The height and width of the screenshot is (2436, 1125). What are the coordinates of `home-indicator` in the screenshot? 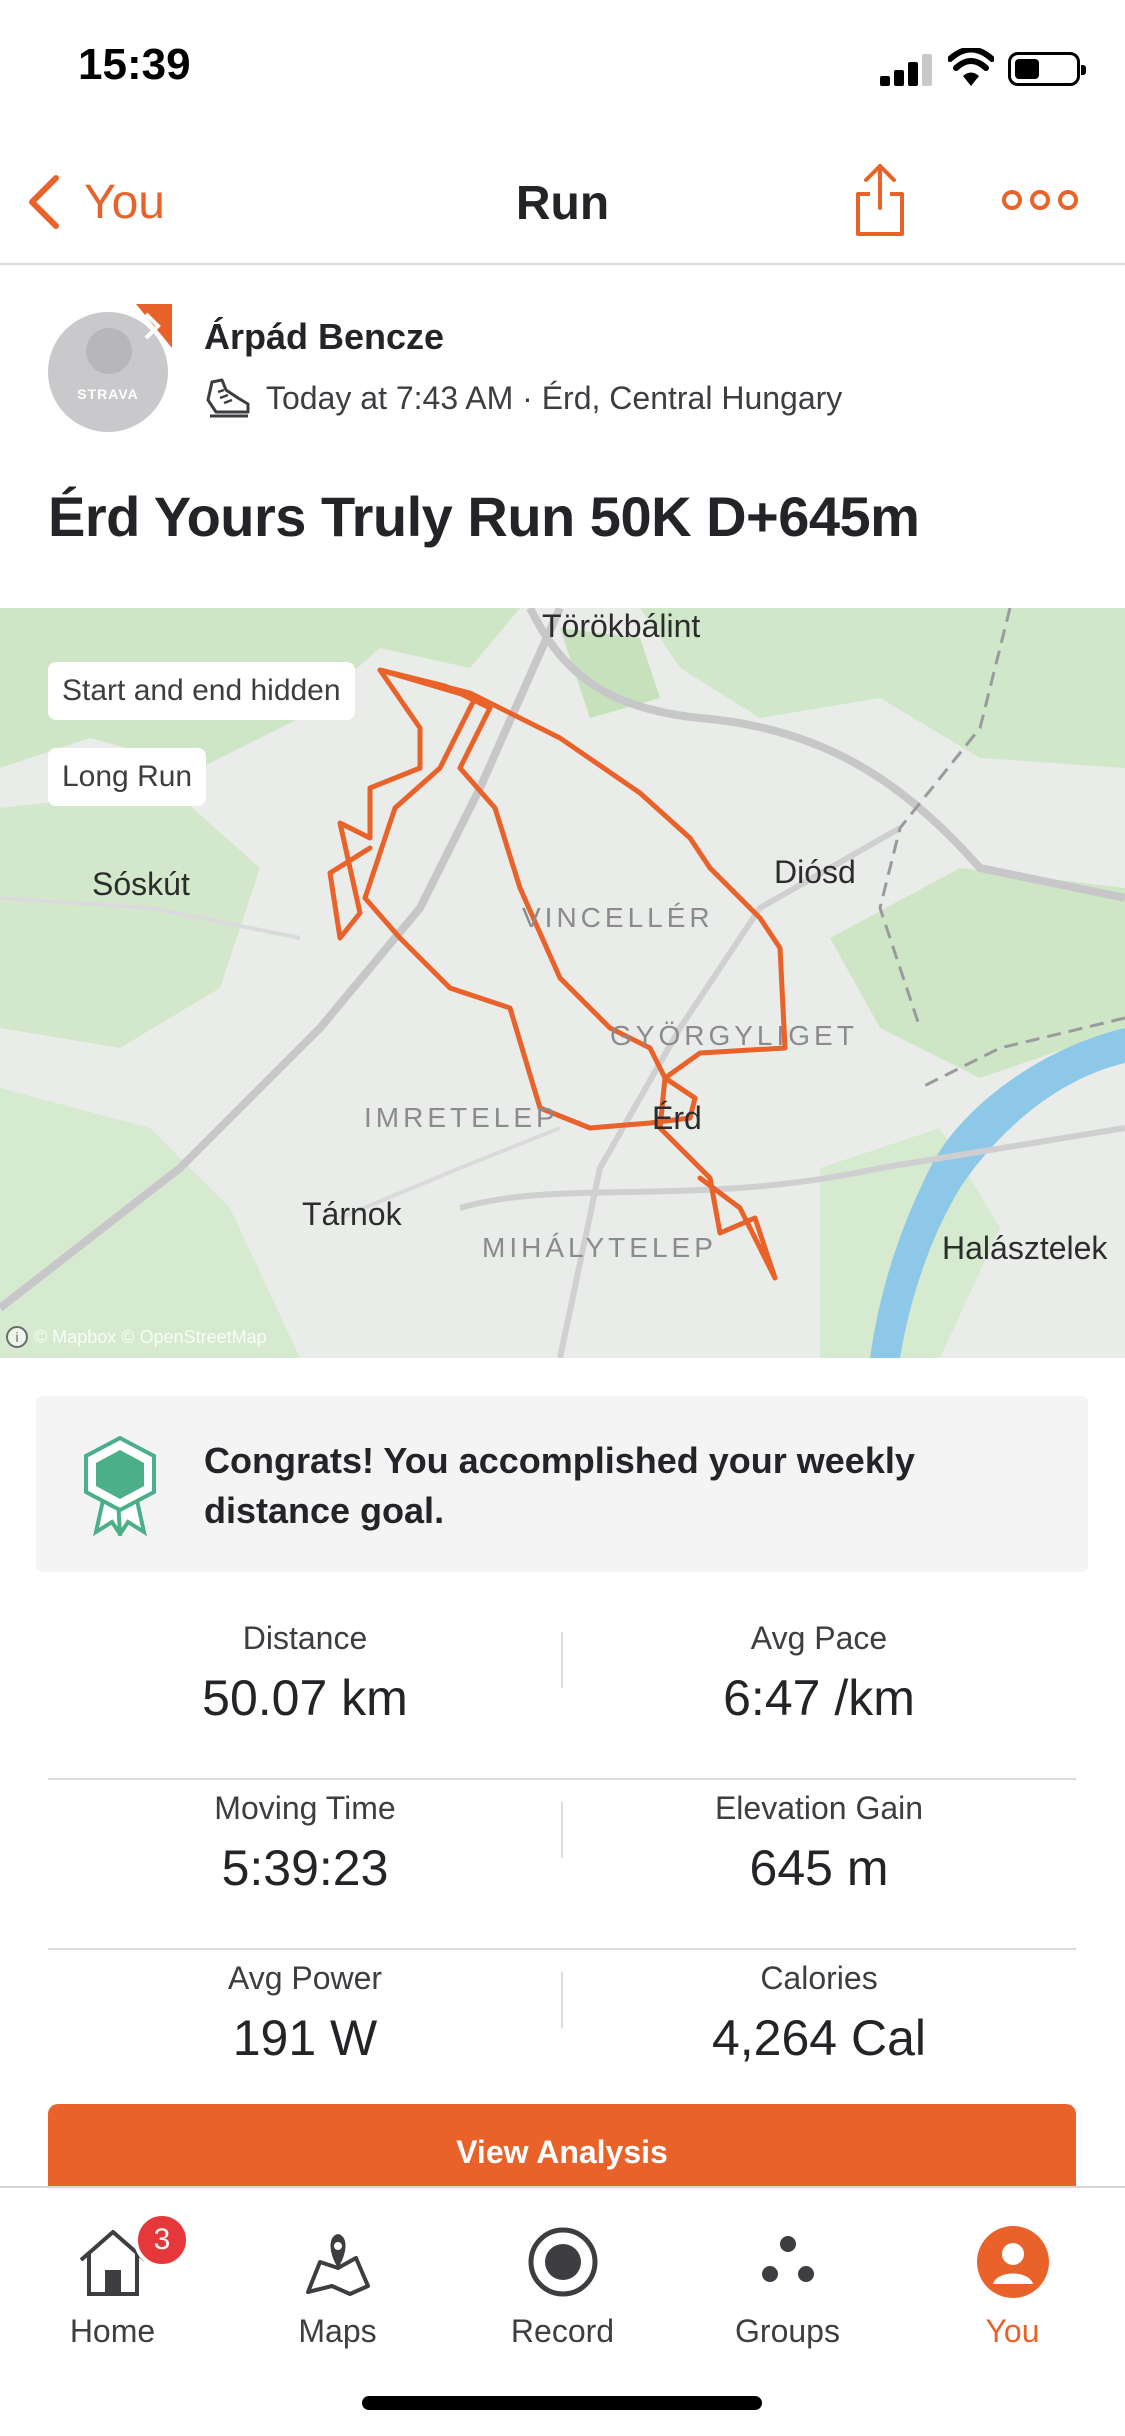 It's located at (562, 2403).